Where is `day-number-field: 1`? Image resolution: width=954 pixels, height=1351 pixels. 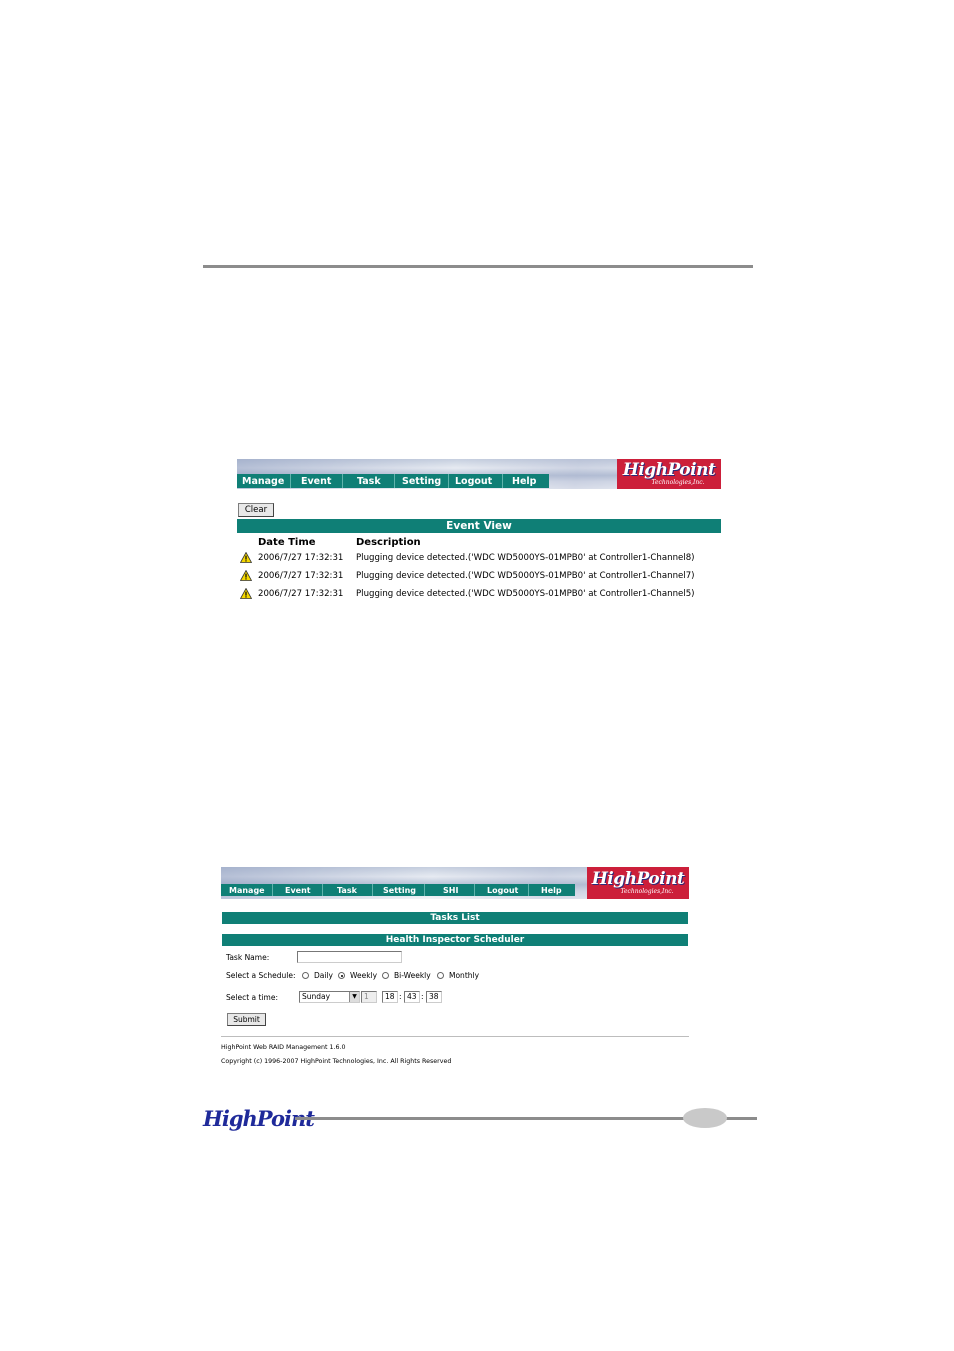
day-number-field: 1 is located at coordinates (369, 997).